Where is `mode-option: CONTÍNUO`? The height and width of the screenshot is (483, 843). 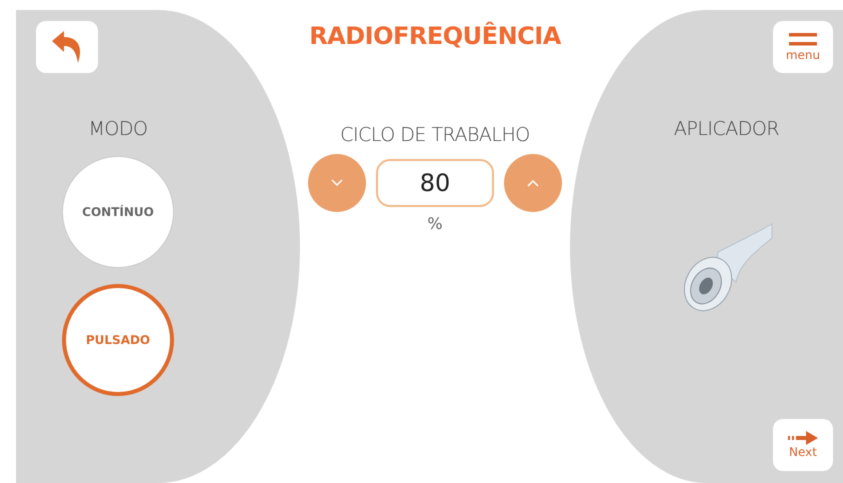
mode-option: CONTÍNUO is located at coordinates (118, 212).